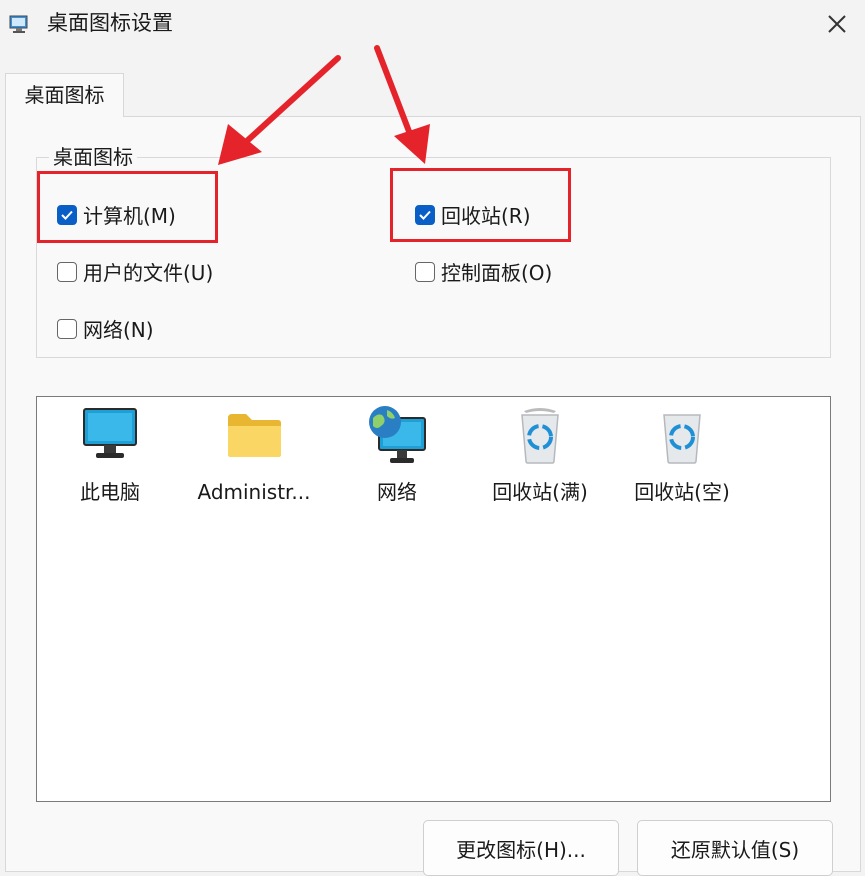  Describe the element at coordinates (93, 157) in the screenshot. I see `group-label: 桌面图标` at that location.